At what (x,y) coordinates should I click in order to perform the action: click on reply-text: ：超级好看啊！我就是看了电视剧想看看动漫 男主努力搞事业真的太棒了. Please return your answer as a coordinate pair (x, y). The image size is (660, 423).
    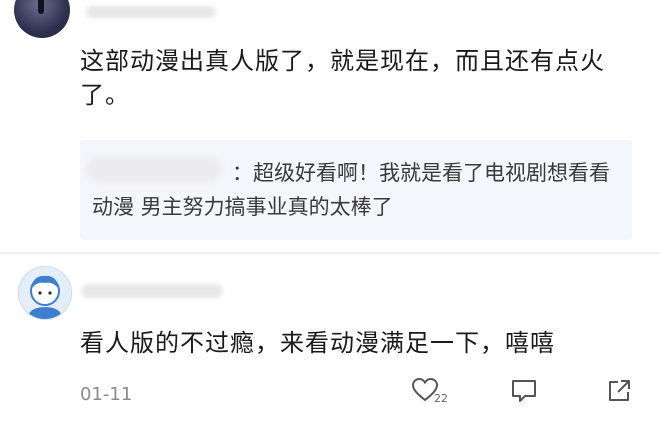
    Looking at the image, I should click on (352, 190).